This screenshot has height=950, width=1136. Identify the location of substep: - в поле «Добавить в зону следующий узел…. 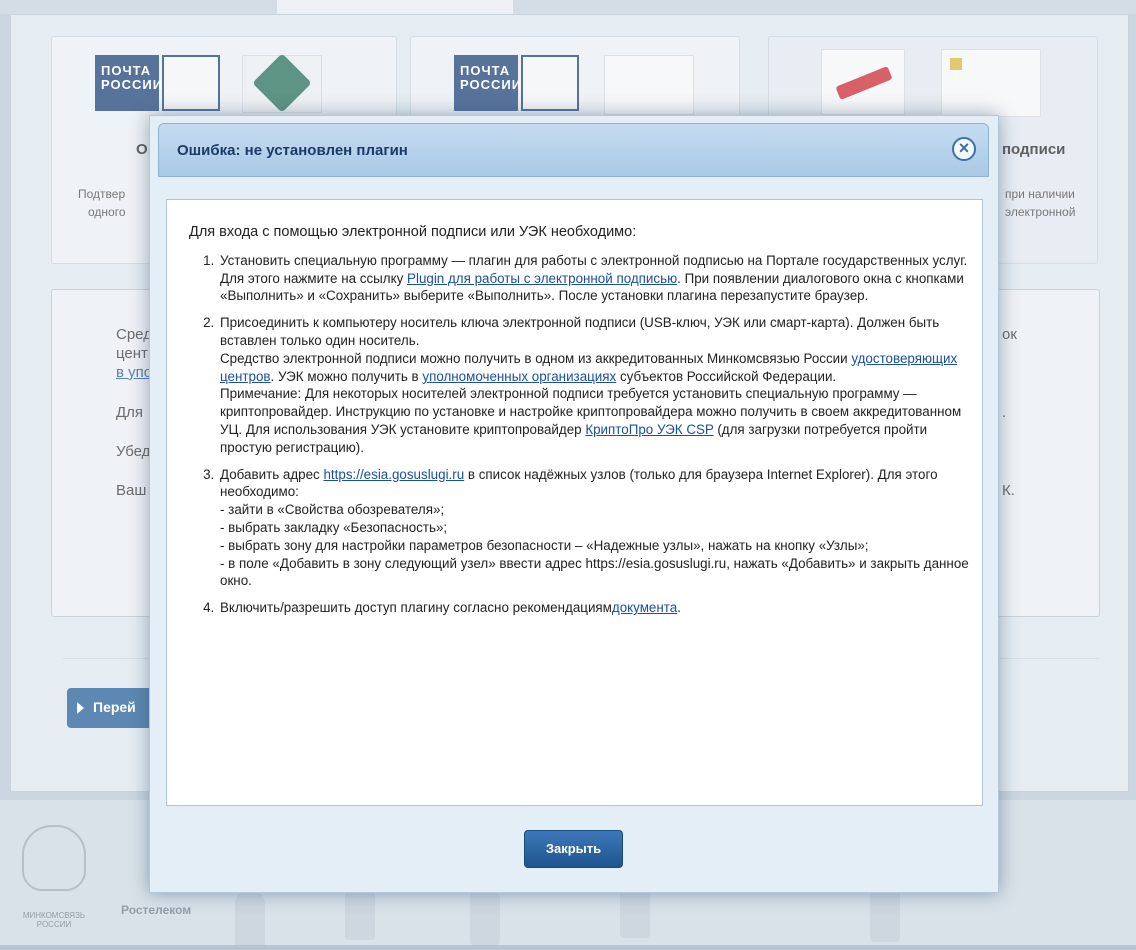
(594, 572).